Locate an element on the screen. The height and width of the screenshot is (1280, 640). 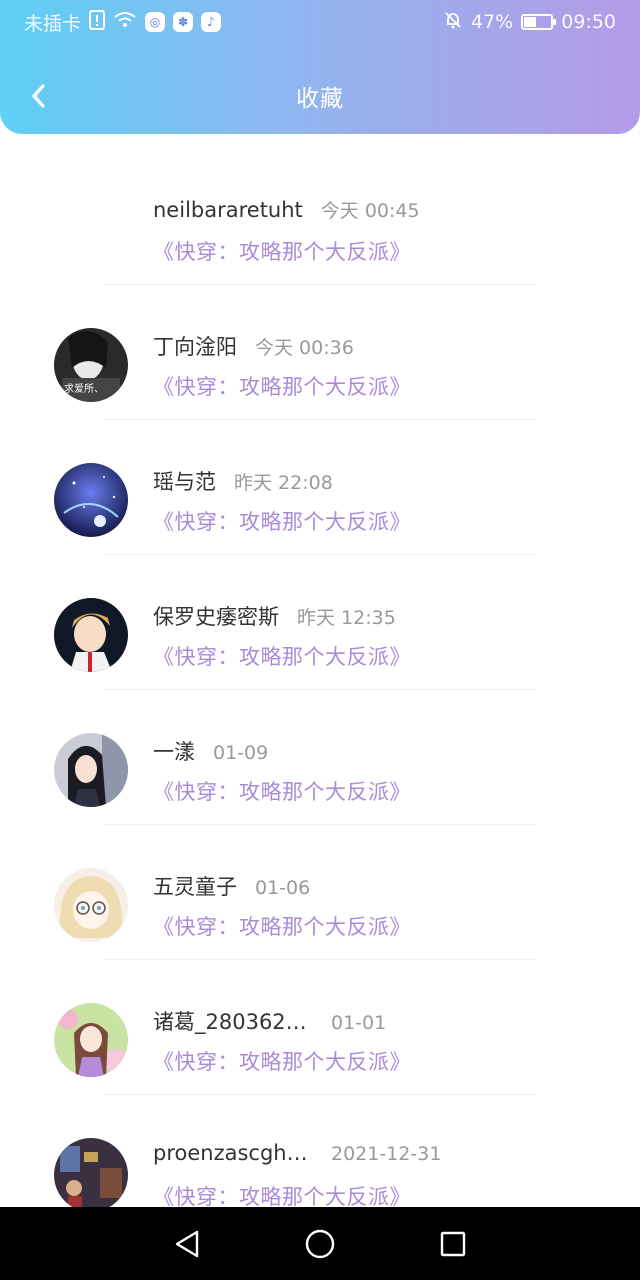
wifi-icon is located at coordinates (125, 22).